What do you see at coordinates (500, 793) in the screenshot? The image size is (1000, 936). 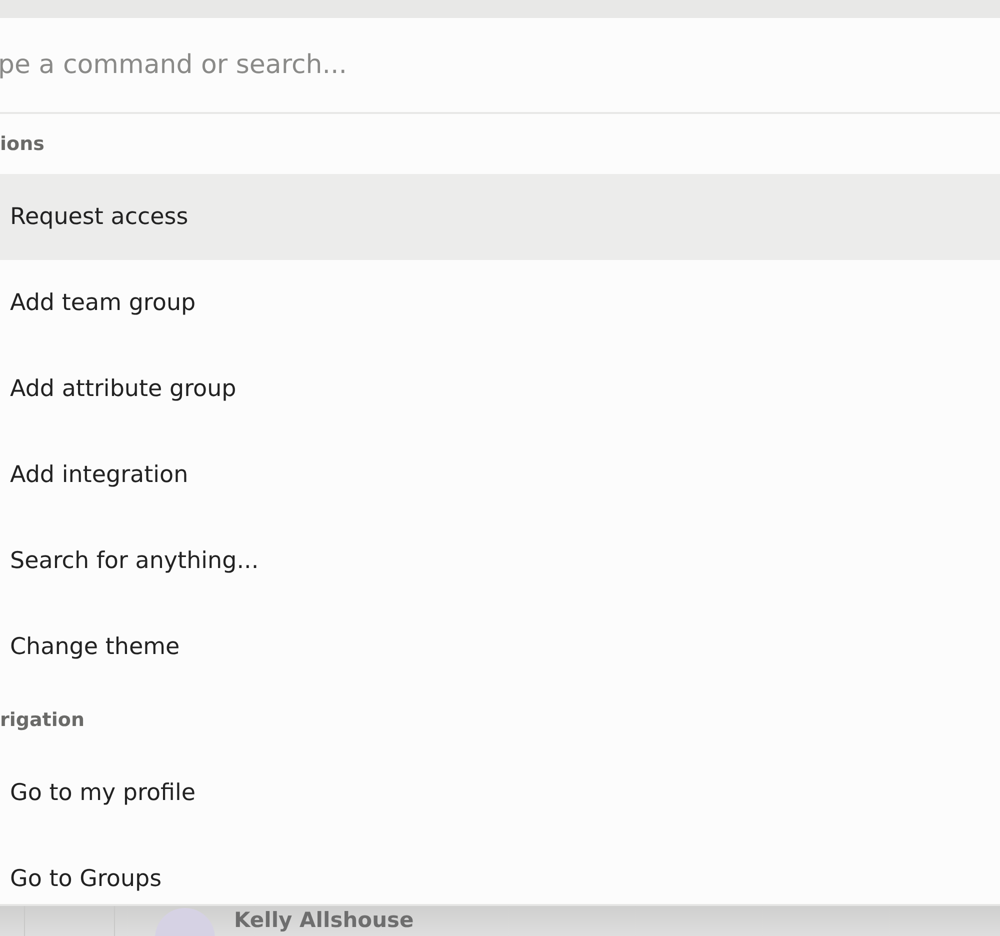 I see `command-item: Go to my profile` at bounding box center [500, 793].